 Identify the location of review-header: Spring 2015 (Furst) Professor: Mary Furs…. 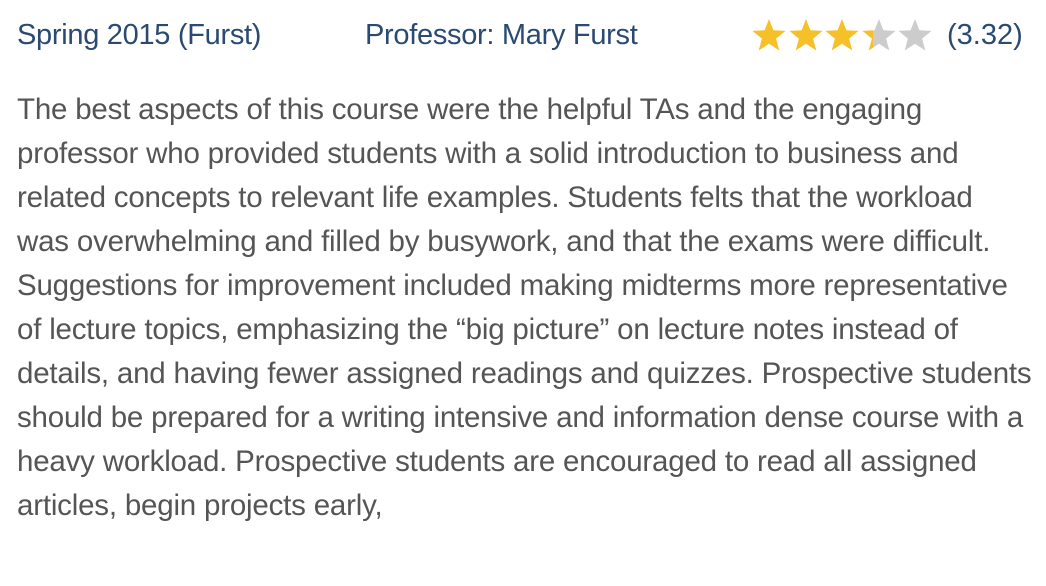
(523, 36).